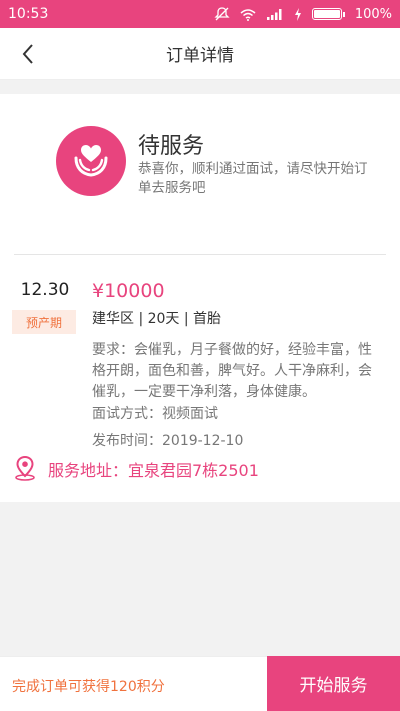  I want to click on order-attributes: 建华区 | 20天 | 首胎, so click(157, 319).